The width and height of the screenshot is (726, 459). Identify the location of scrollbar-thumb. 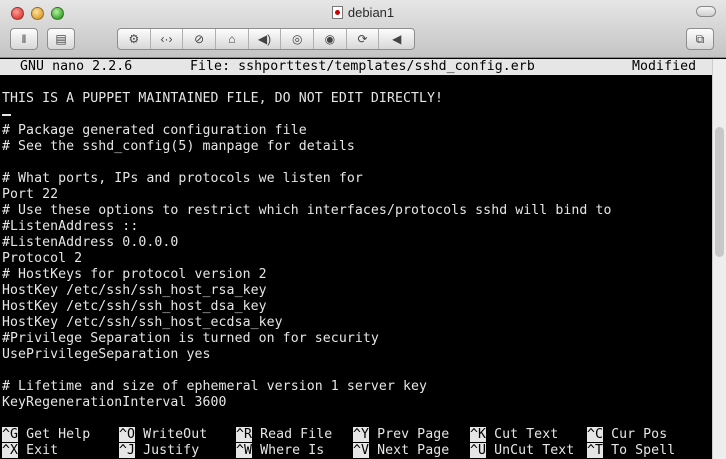
(719, 192).